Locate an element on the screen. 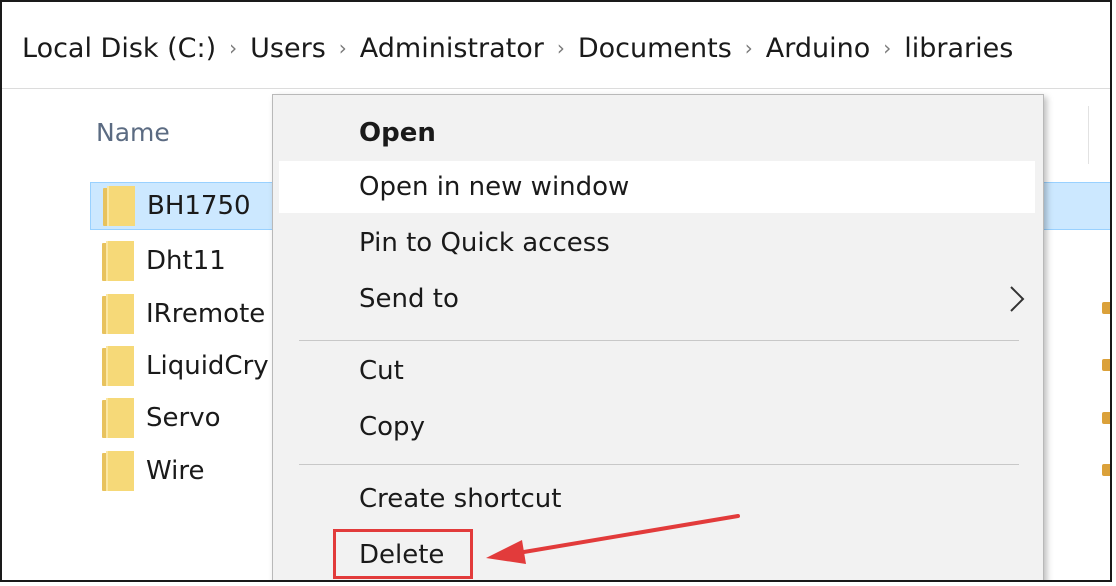 This screenshot has height=586, width=1116. breadcrumb-documents: Documents is located at coordinates (655, 48).